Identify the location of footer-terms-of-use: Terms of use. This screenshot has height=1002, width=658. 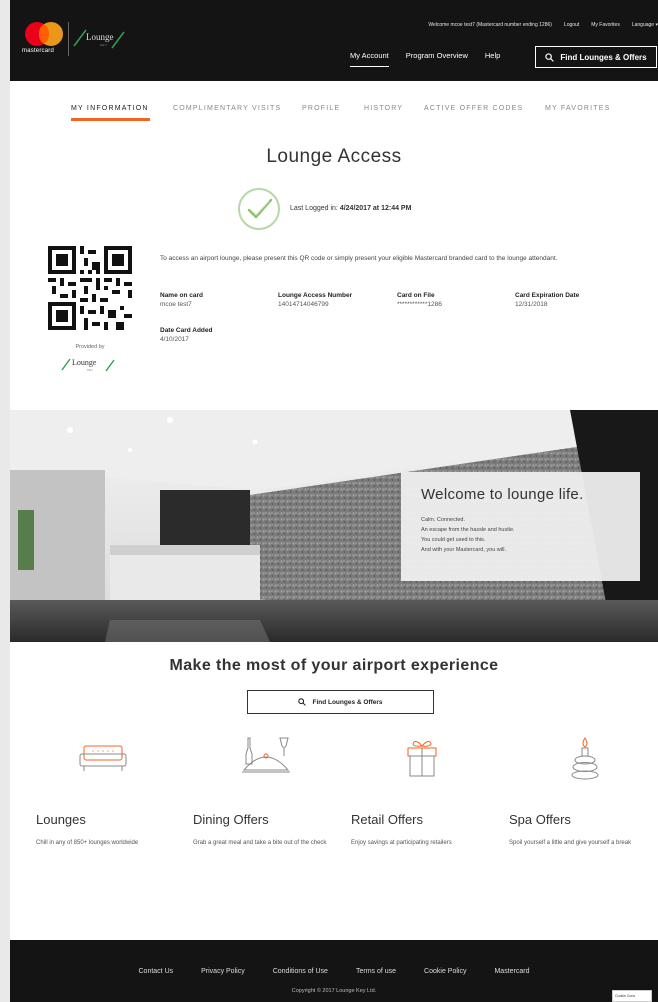
(376, 971).